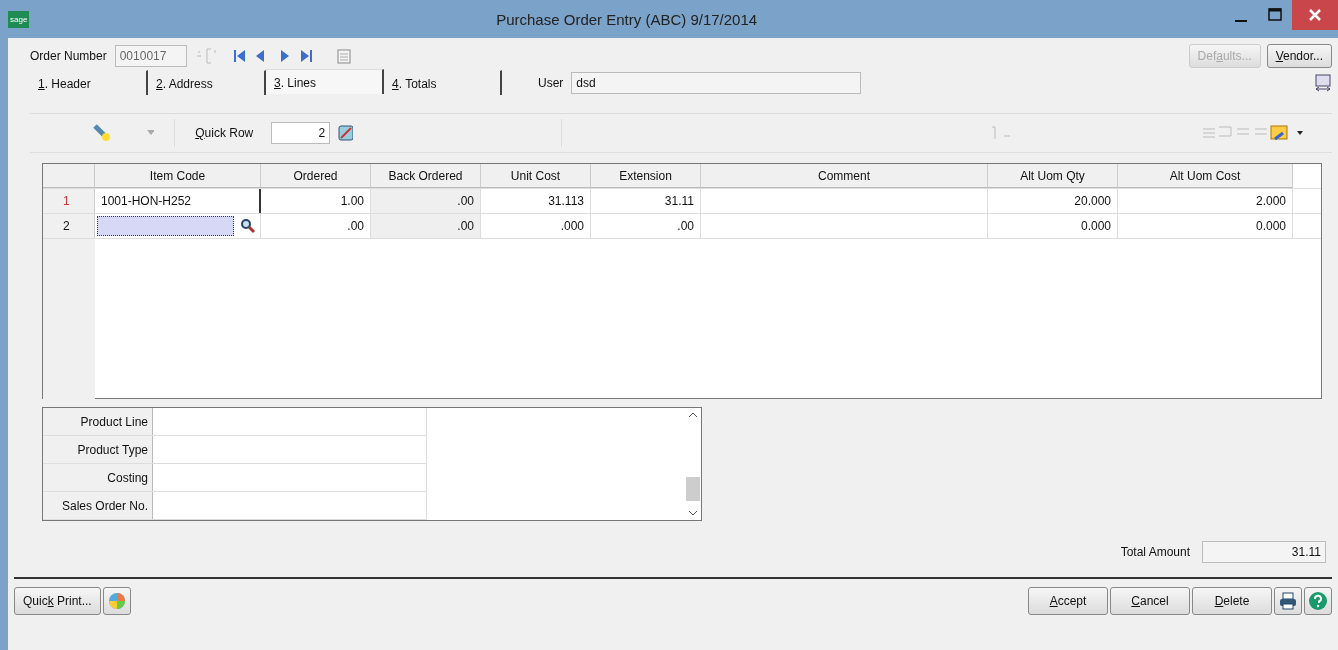  Describe the element at coordinates (426, 176) in the screenshot. I see `column-header: Back Ordered` at that location.